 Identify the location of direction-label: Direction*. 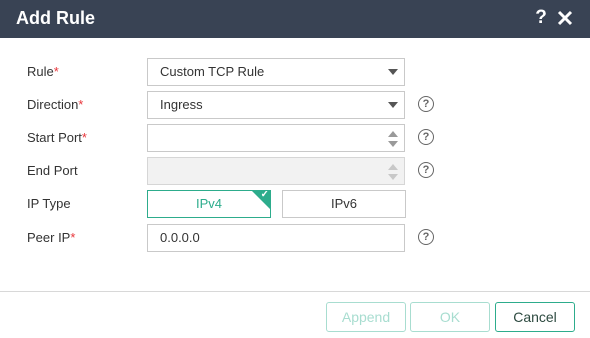
(55, 105).